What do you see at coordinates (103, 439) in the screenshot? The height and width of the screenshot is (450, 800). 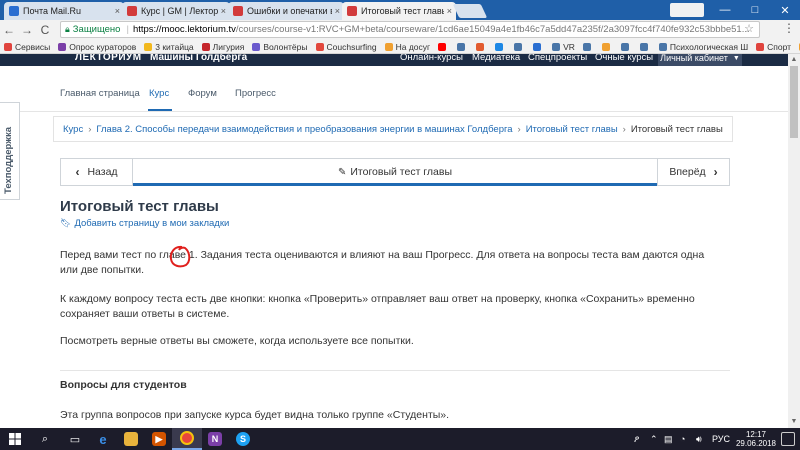 I see `edge-browser-icon: e` at bounding box center [103, 439].